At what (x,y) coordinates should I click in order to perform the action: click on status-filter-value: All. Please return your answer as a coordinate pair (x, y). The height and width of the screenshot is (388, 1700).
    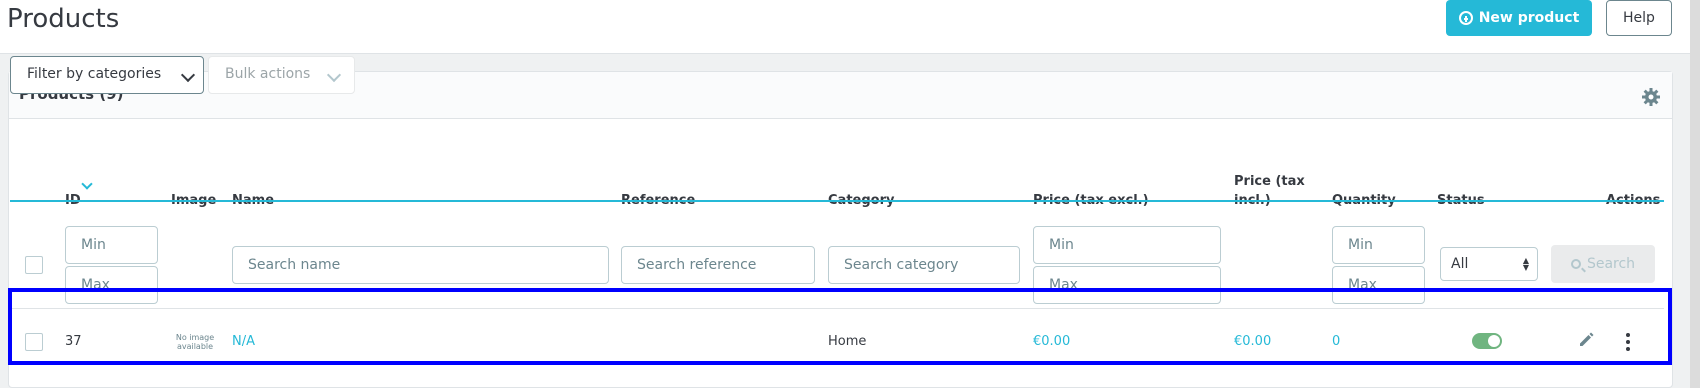
    Looking at the image, I should click on (1460, 264).